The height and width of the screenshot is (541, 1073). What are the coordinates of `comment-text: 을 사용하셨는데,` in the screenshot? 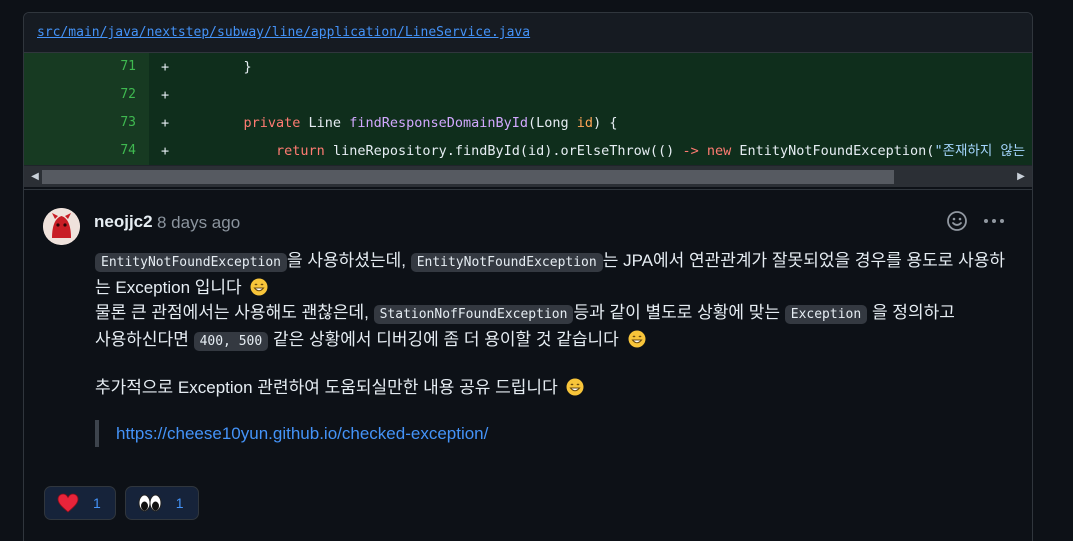 It's located at (346, 260).